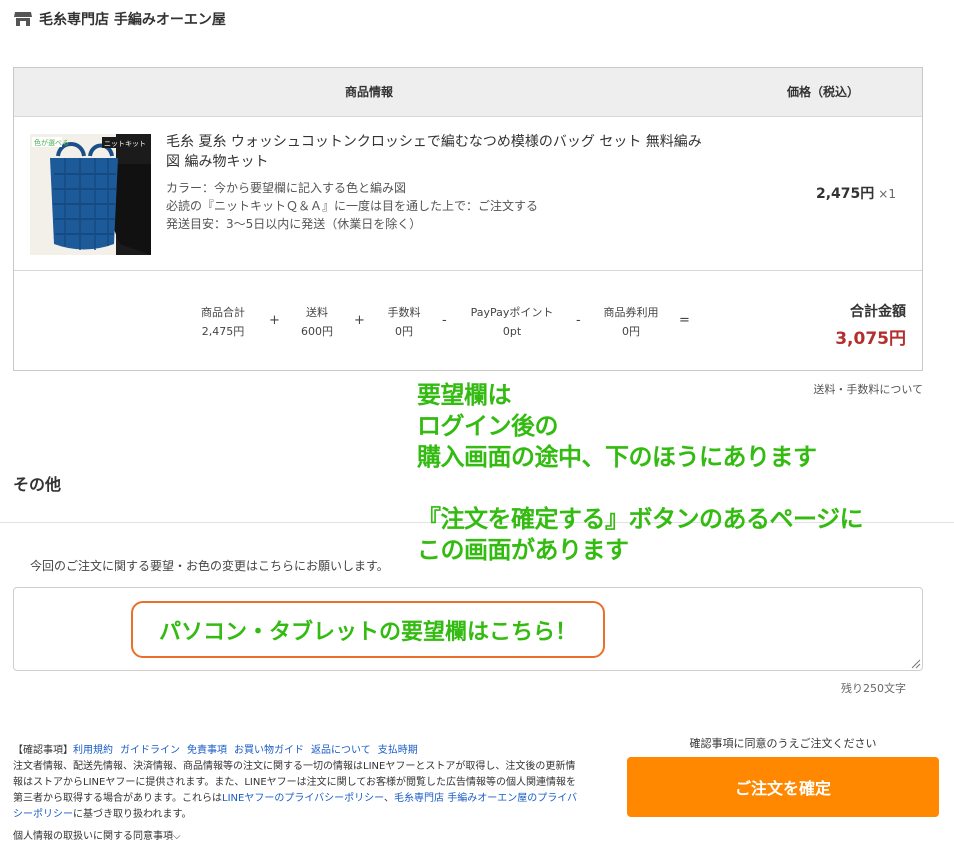  I want to click on table-header: 商品情報 価格（税込）, so click(468, 92).